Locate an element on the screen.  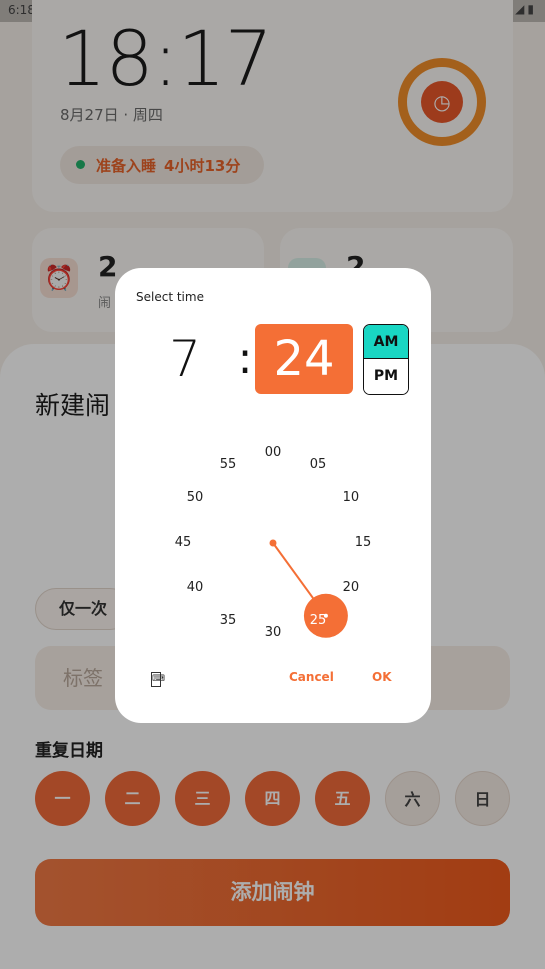
dial-center-dot is located at coordinates (273, 543).